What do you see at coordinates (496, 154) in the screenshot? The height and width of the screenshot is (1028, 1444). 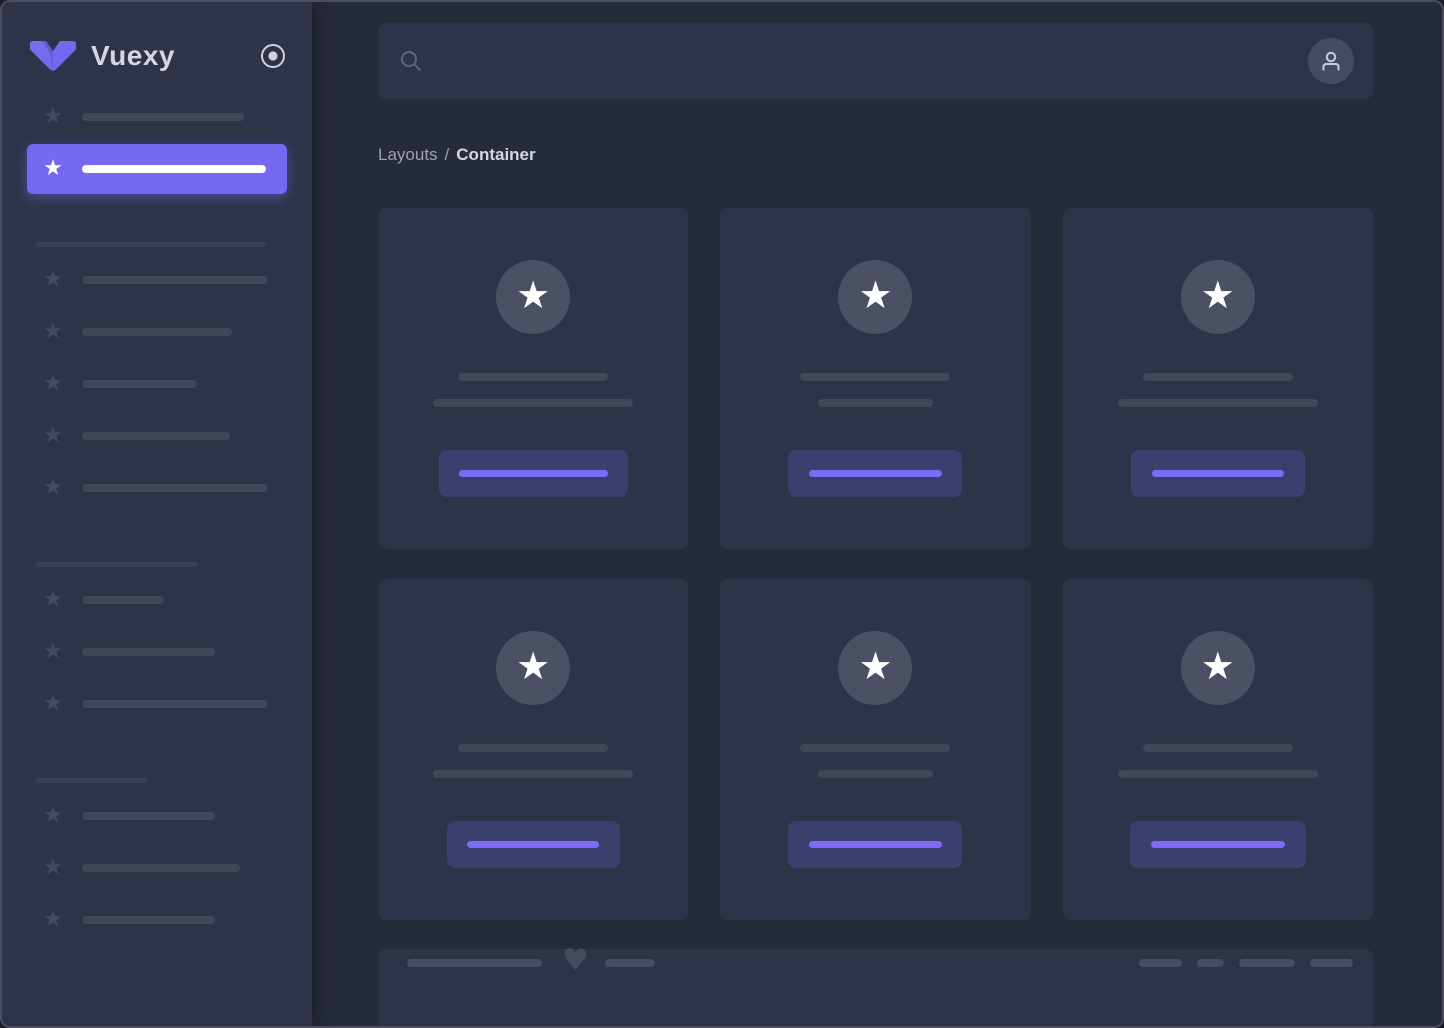 I see `breadcrumb-current: Container` at bounding box center [496, 154].